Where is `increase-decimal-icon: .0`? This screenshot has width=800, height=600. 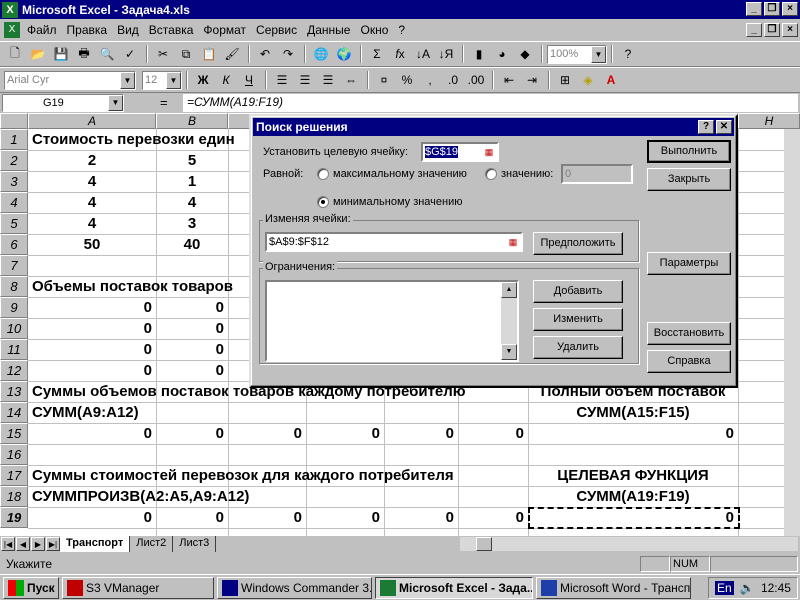
increase-decimal-icon: .0 is located at coordinates (453, 80).